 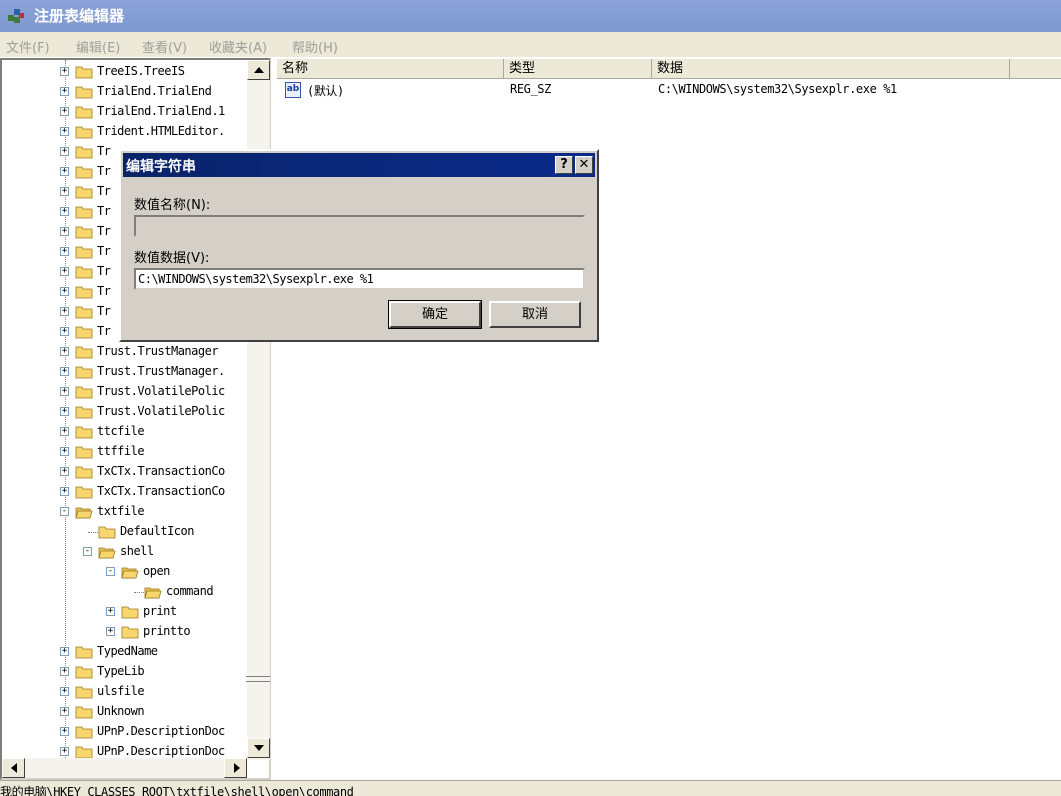 I want to click on menu-help: 帮助(H), so click(x=315, y=46).